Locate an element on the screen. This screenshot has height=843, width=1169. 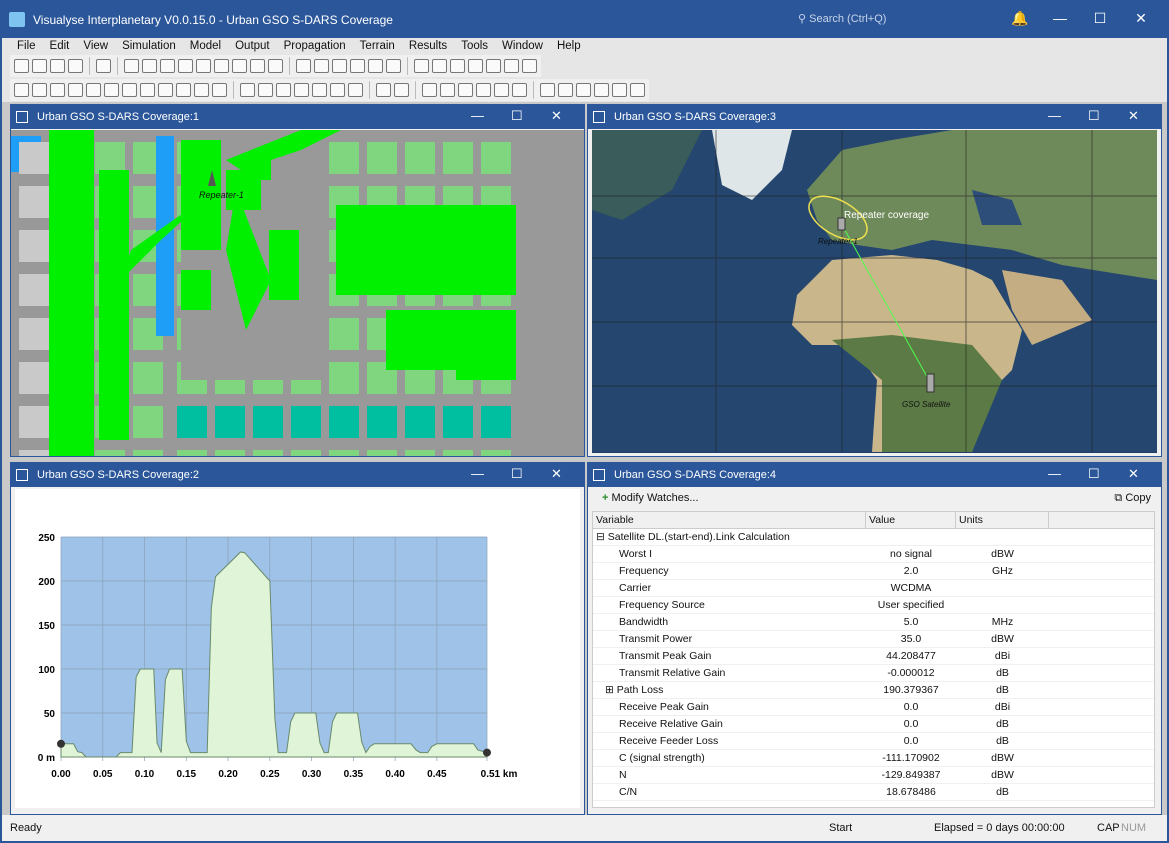
table-row: ⊞ Path Loss 190.379367 dB is located at coordinates (873, 690).